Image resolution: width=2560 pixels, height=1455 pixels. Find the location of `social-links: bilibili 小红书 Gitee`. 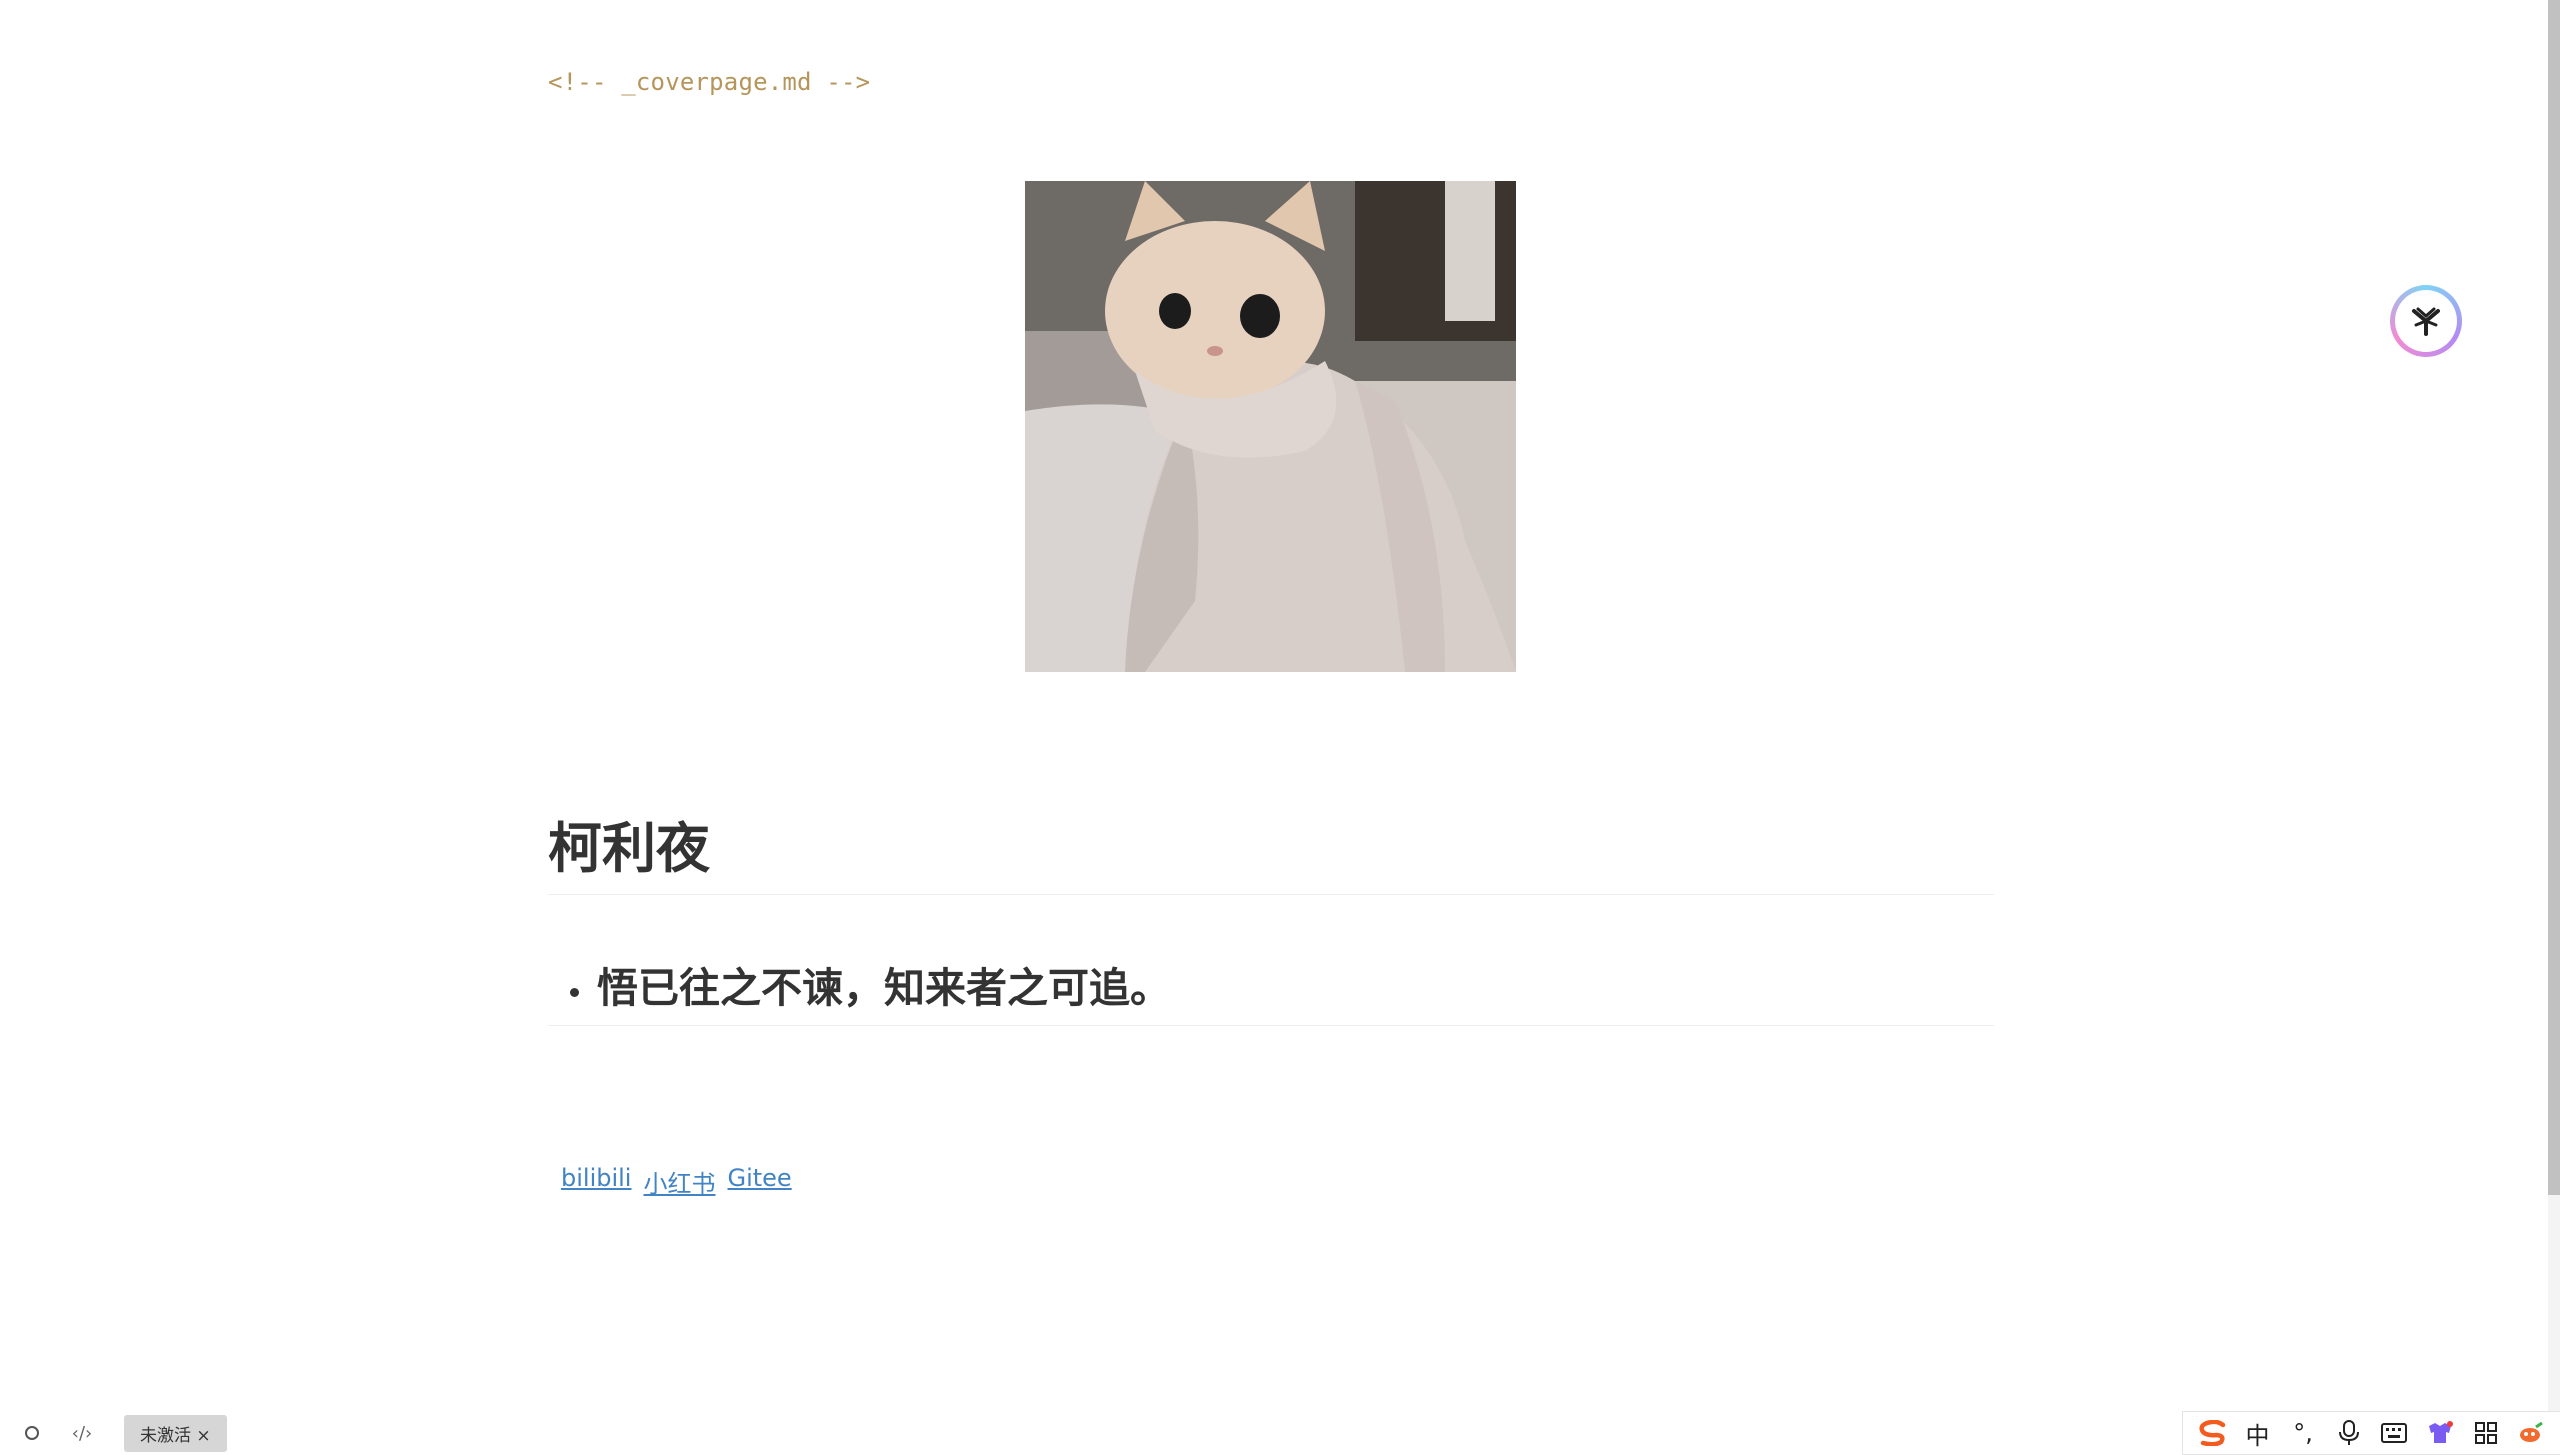

social-links: bilibili 小红书 Gitee is located at coordinates (676, 1181).